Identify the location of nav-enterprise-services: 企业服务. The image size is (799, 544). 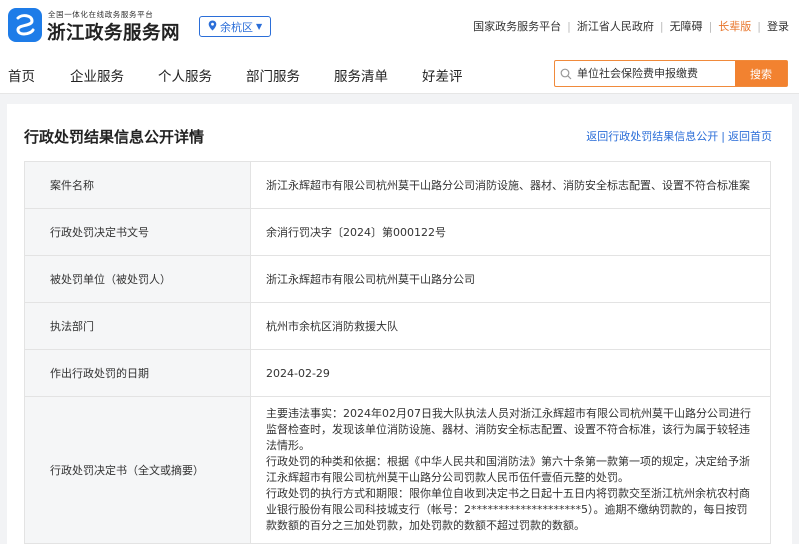
(97, 75).